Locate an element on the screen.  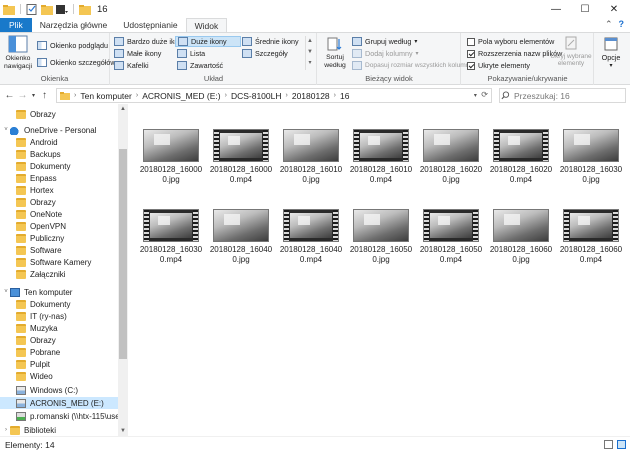
file-extensions-toggle: Rozszerzenia nazw plików is located at coordinates (514, 53).